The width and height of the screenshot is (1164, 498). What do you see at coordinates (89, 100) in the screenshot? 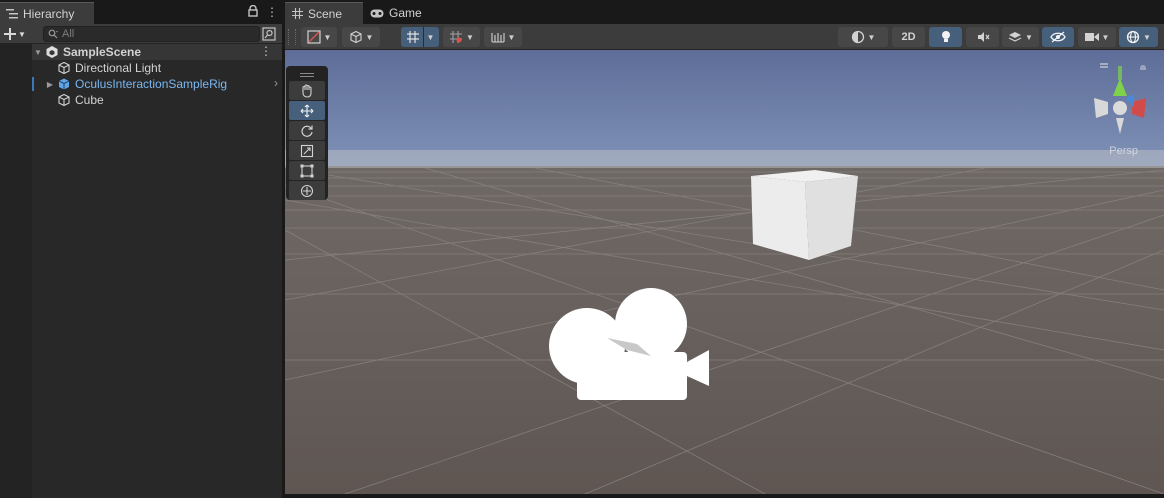
I see `item-label: Cube` at bounding box center [89, 100].